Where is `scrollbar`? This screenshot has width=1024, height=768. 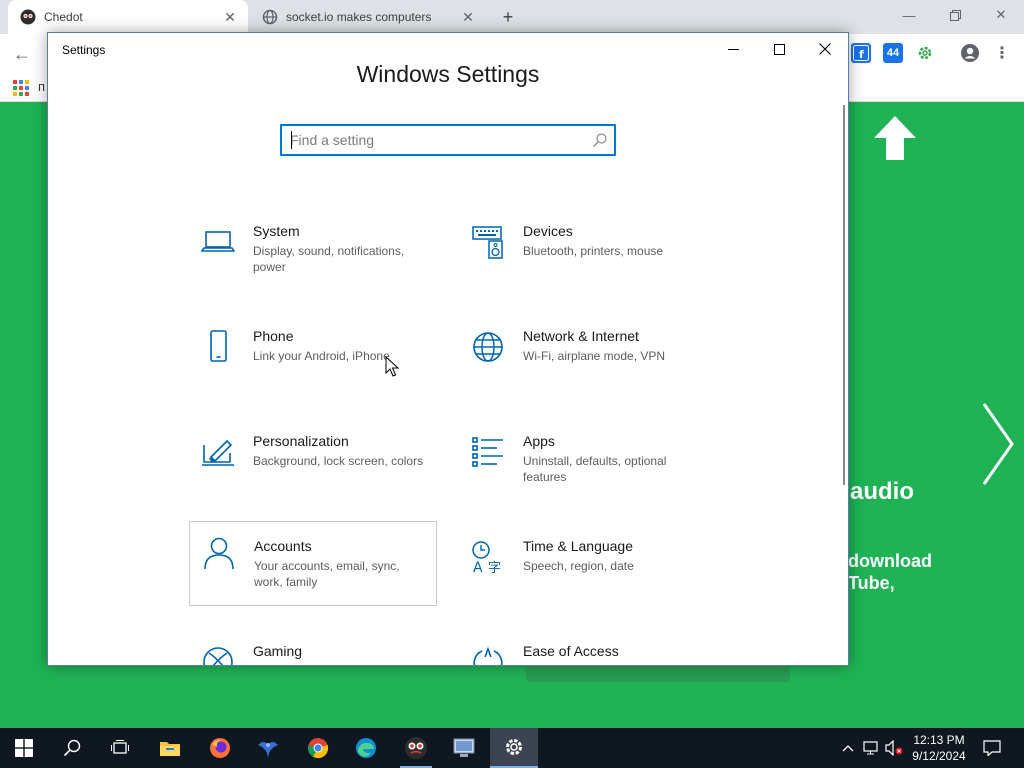
scrollbar is located at coordinates (844, 295).